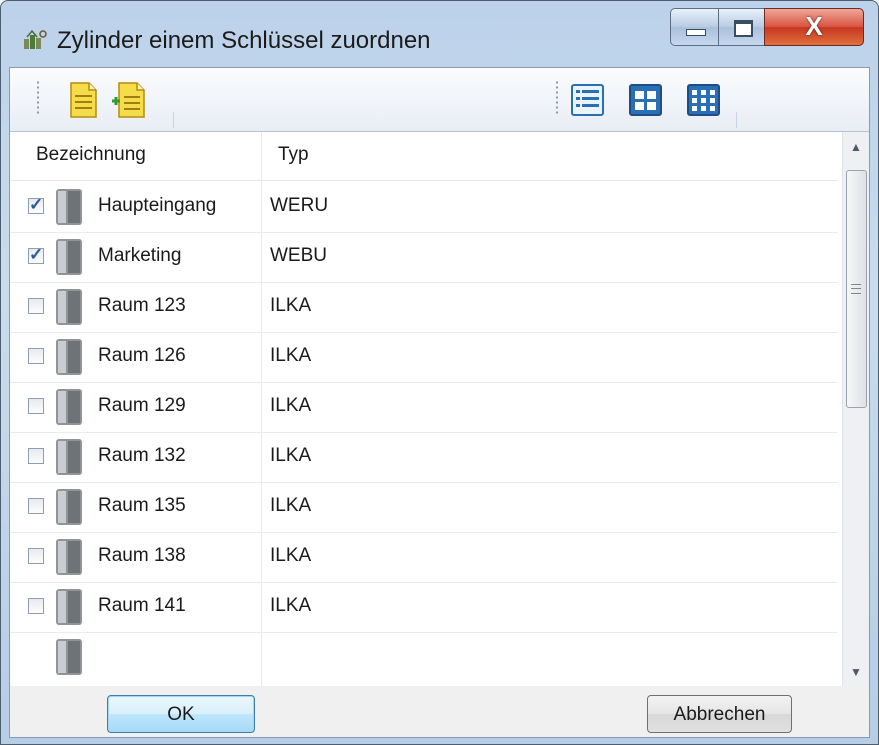 The image size is (879, 745). What do you see at coordinates (424, 507) in the screenshot?
I see `list-row: Raum 135 ILKA` at bounding box center [424, 507].